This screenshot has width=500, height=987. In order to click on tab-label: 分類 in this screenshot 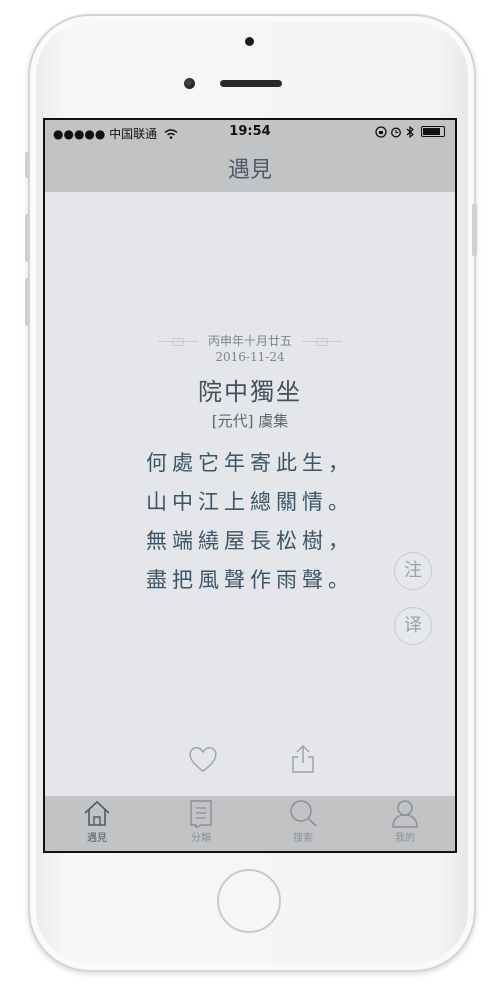, I will do `click(201, 838)`.